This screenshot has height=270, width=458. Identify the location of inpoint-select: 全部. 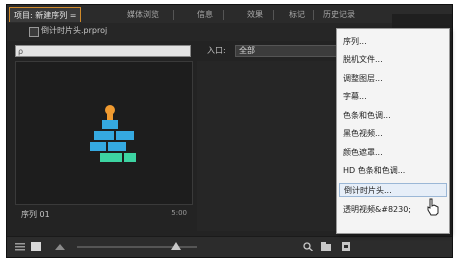
(287, 51).